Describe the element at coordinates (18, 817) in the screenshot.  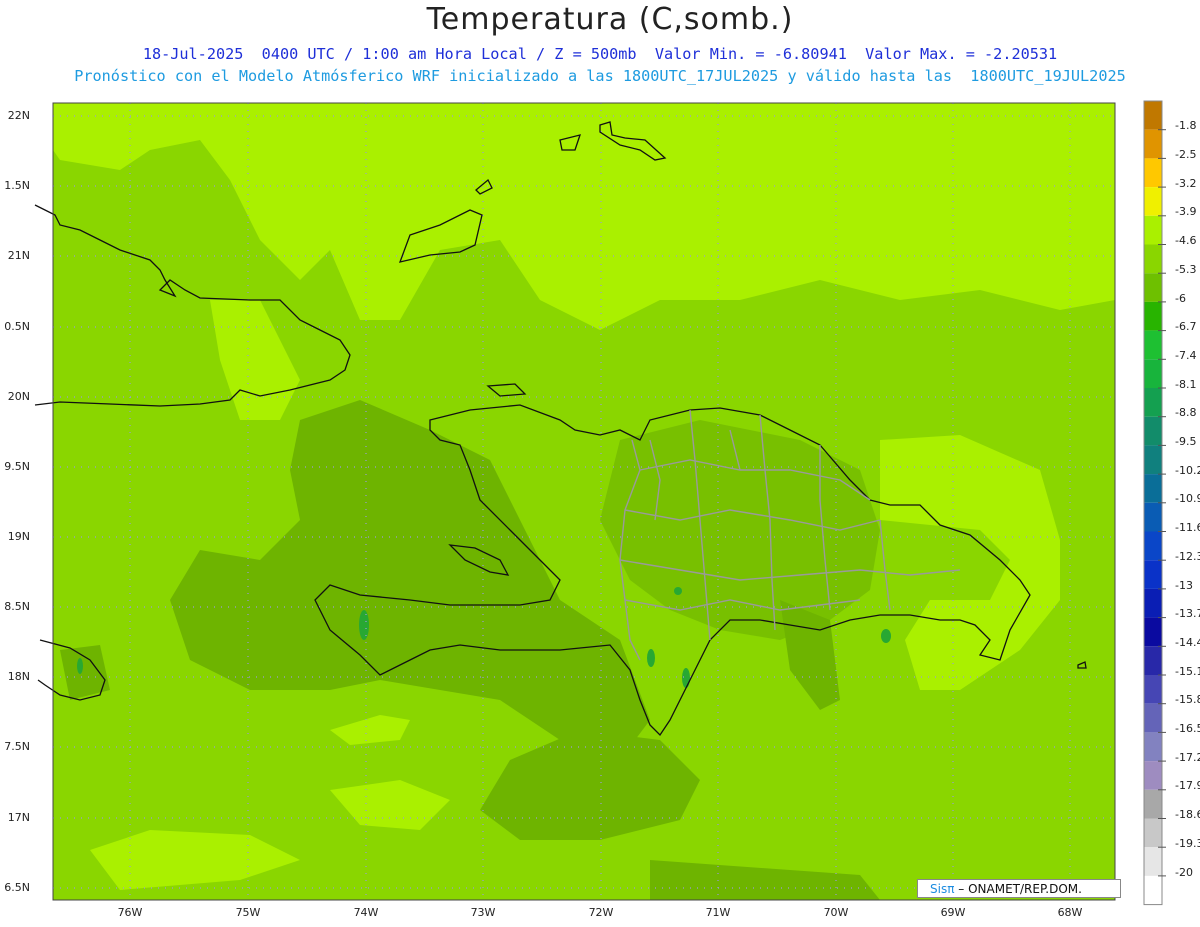
I see `lat-label: 17N` at that location.